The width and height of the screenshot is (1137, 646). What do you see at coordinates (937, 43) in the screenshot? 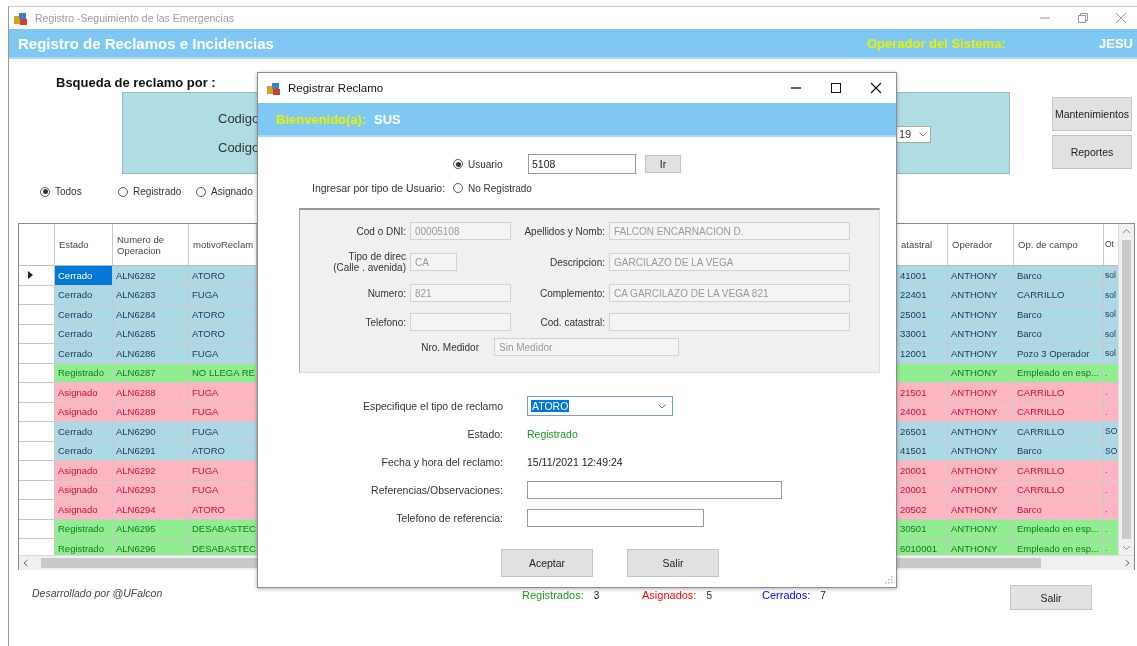
I see `operator-label: Operador del Sistema:` at bounding box center [937, 43].